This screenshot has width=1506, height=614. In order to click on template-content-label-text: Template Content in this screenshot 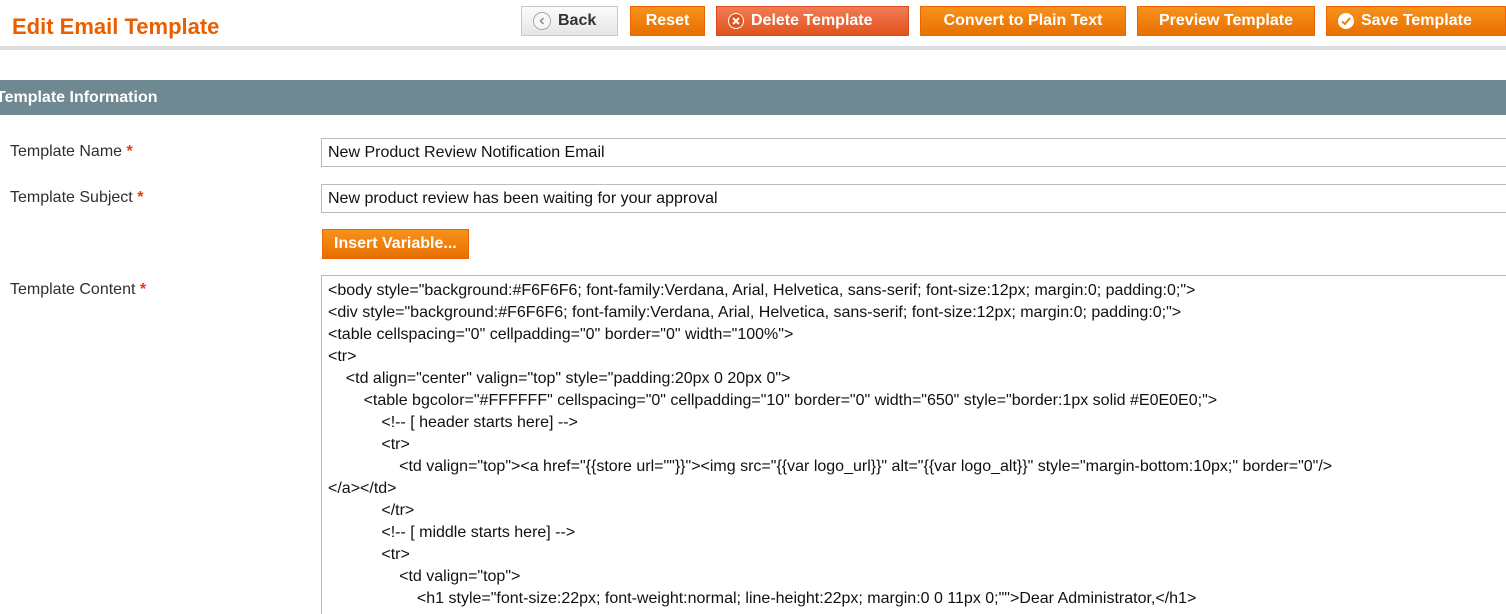, I will do `click(73, 289)`.